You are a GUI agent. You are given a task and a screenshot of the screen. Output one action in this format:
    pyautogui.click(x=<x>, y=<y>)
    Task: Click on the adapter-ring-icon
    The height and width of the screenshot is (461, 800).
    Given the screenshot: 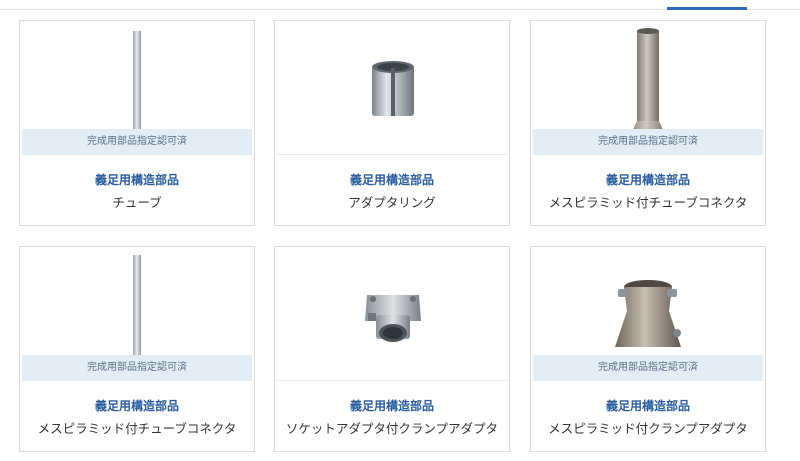 What is the action you would take?
    pyautogui.click(x=393, y=88)
    